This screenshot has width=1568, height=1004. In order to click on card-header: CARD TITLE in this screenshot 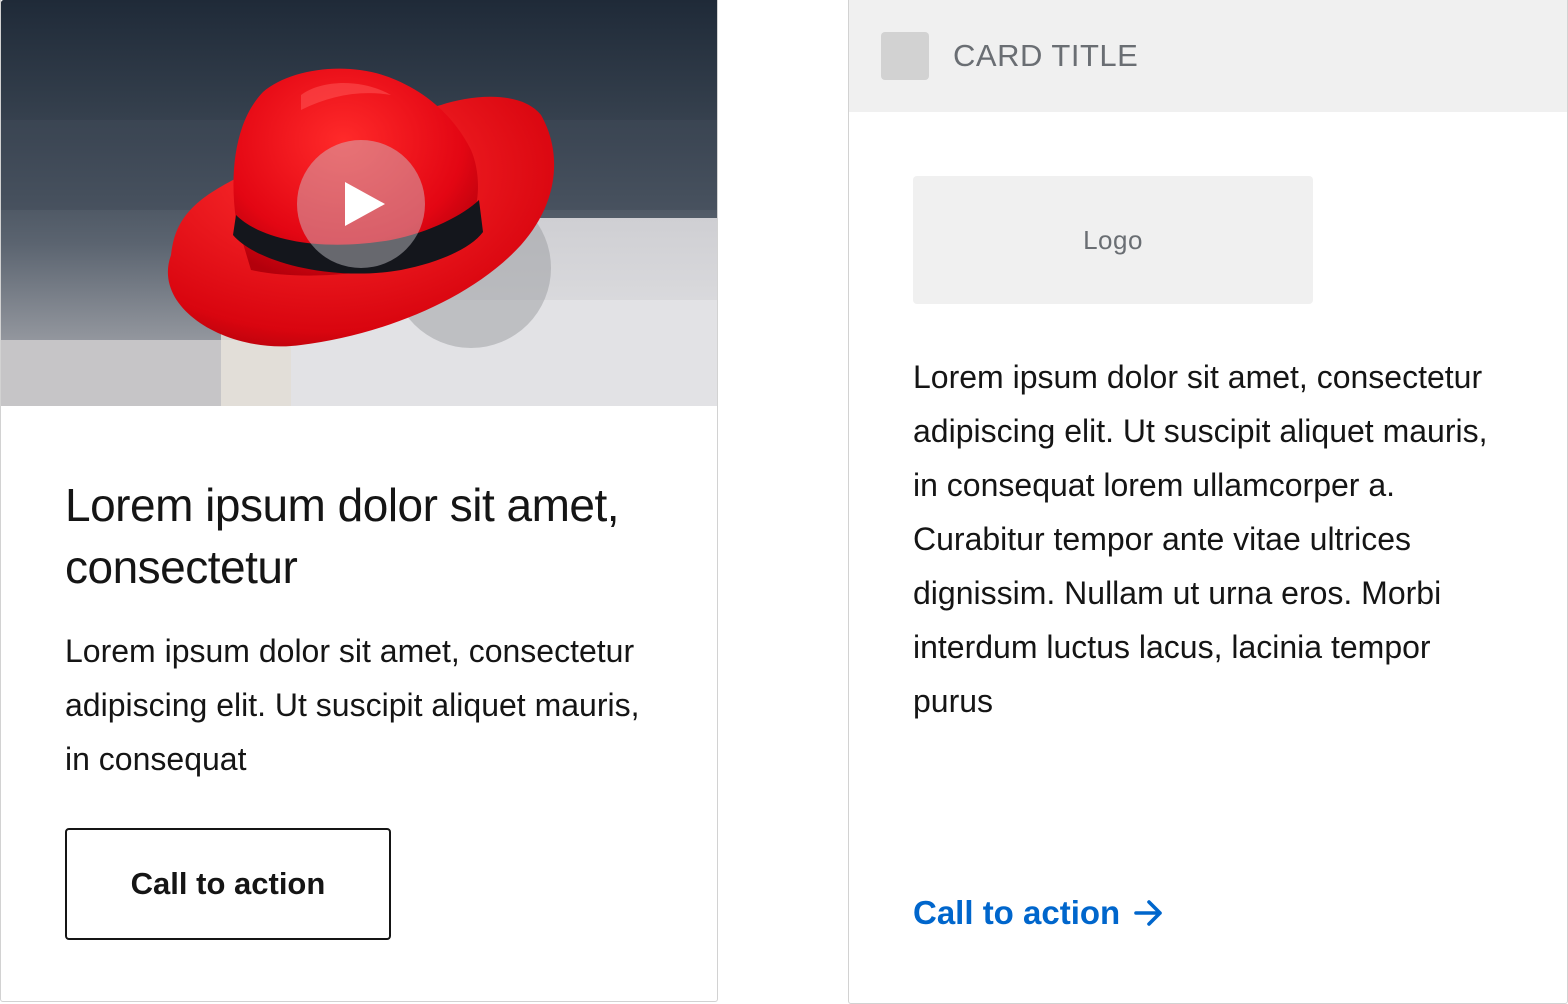, I will do `click(1208, 56)`.